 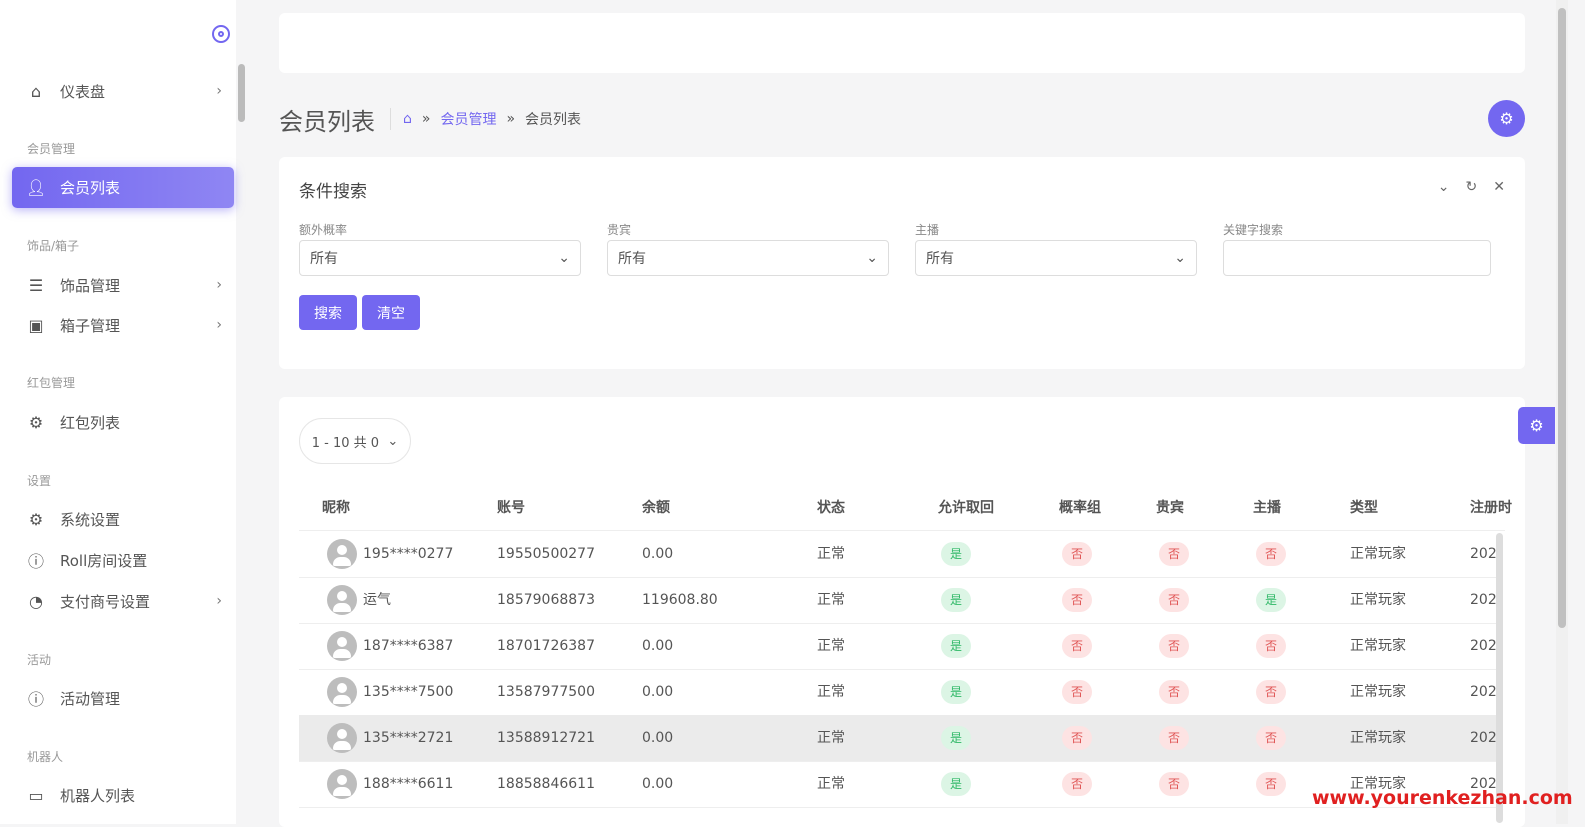 I want to click on table-scrollbar, so click(x=1499, y=678).